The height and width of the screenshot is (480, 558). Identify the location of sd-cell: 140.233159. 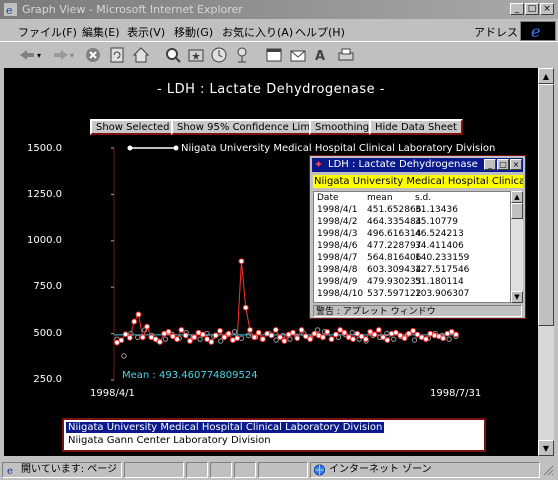
(442, 258).